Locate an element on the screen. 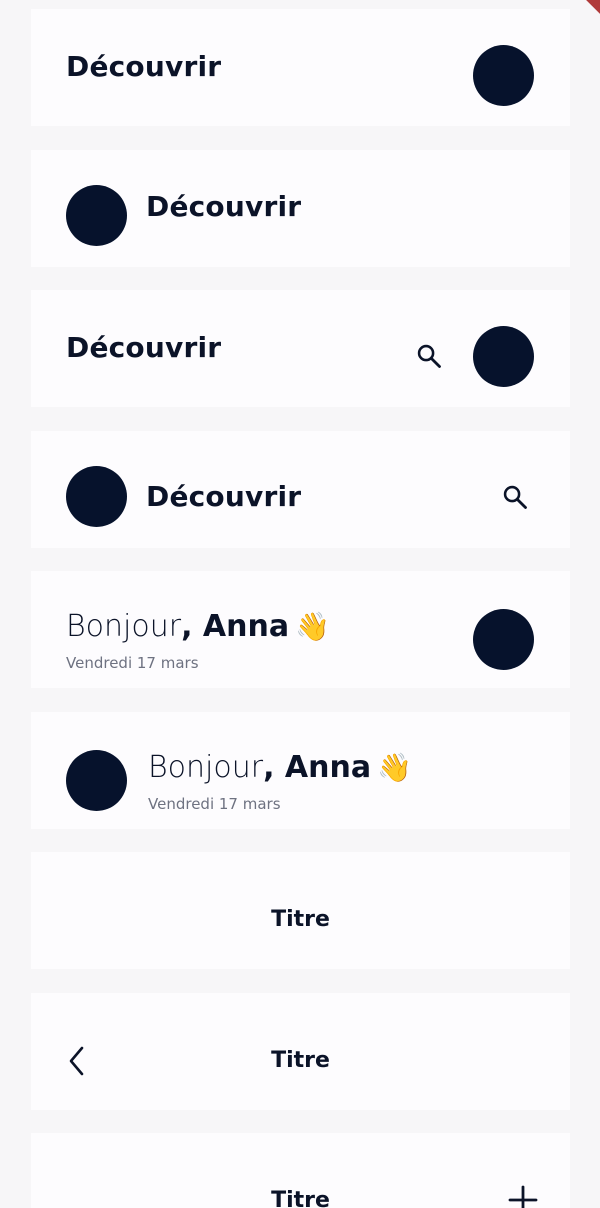 The image size is (600, 1208). app-bar-greeting-avatar-right: Bonjour, Anna 👋 Vendredi 17 mars is located at coordinates (300, 629).